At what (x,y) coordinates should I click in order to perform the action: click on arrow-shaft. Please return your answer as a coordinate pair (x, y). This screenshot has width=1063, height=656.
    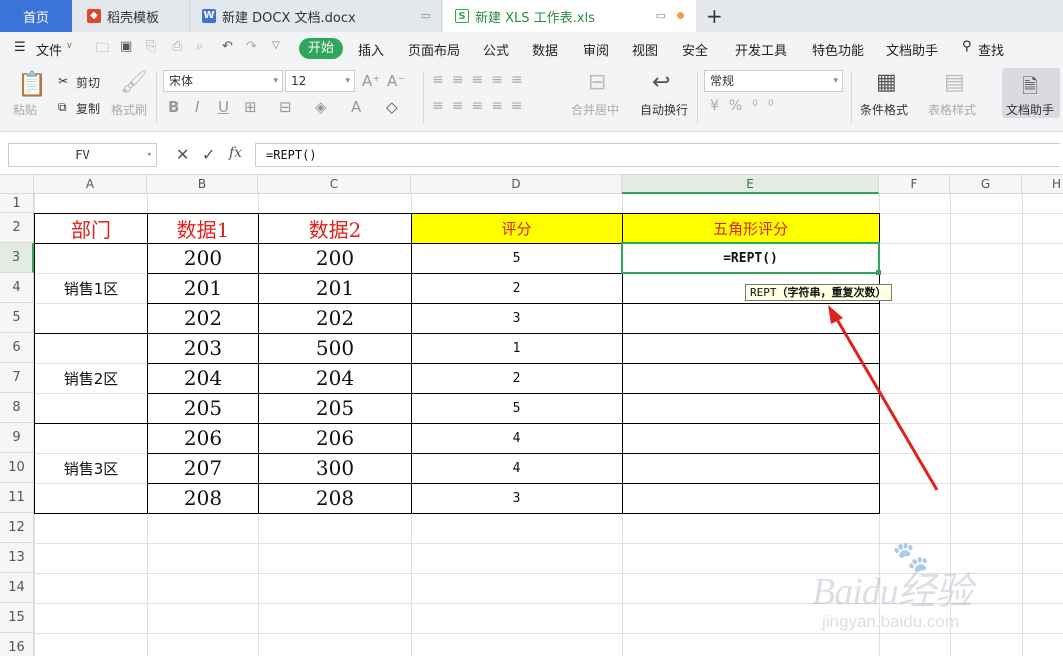
    Looking at the image, I should click on (886, 403).